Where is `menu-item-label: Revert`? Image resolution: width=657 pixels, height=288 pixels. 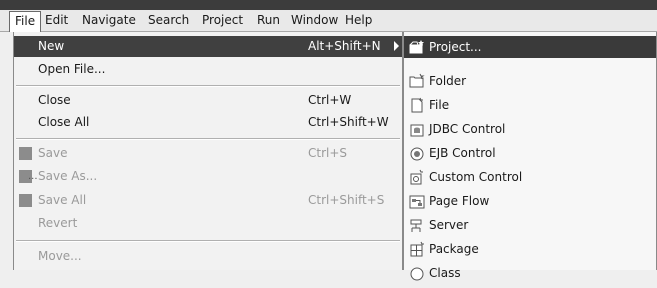
menu-item-label: Revert is located at coordinates (58, 223).